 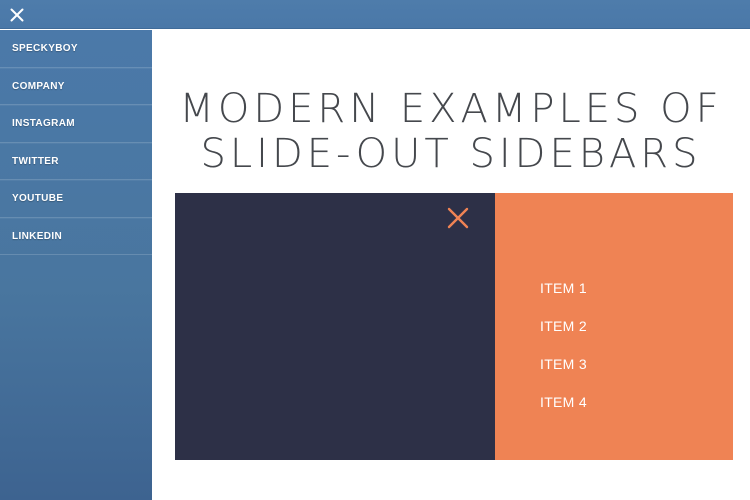 I want to click on sidebar-item-twitter: TWITTER, so click(x=76, y=161).